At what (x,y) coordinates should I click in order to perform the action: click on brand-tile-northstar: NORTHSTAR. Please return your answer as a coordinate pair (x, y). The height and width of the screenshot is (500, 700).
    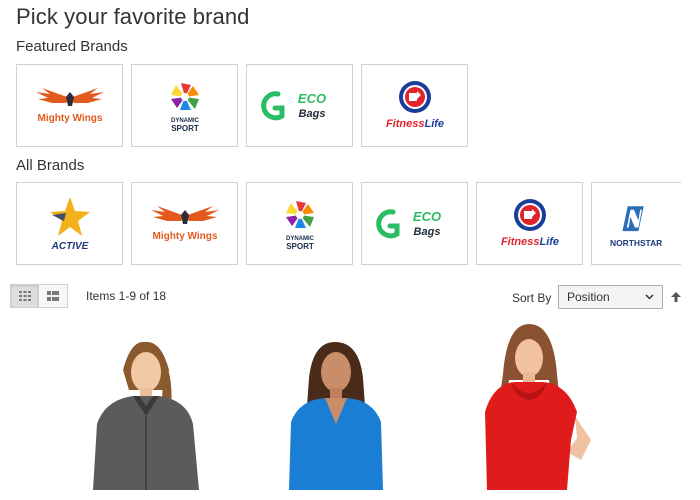
    Looking at the image, I should click on (636, 223).